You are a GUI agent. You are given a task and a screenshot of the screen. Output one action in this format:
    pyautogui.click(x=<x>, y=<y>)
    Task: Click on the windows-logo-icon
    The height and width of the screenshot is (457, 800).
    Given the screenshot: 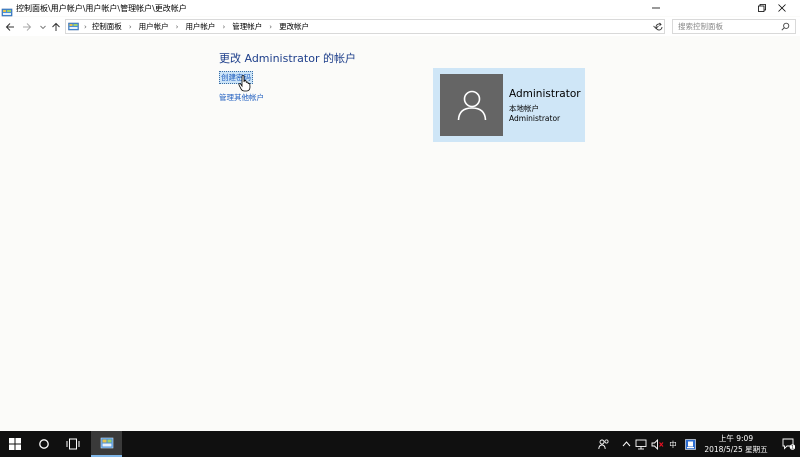 What is the action you would take?
    pyautogui.click(x=15, y=444)
    